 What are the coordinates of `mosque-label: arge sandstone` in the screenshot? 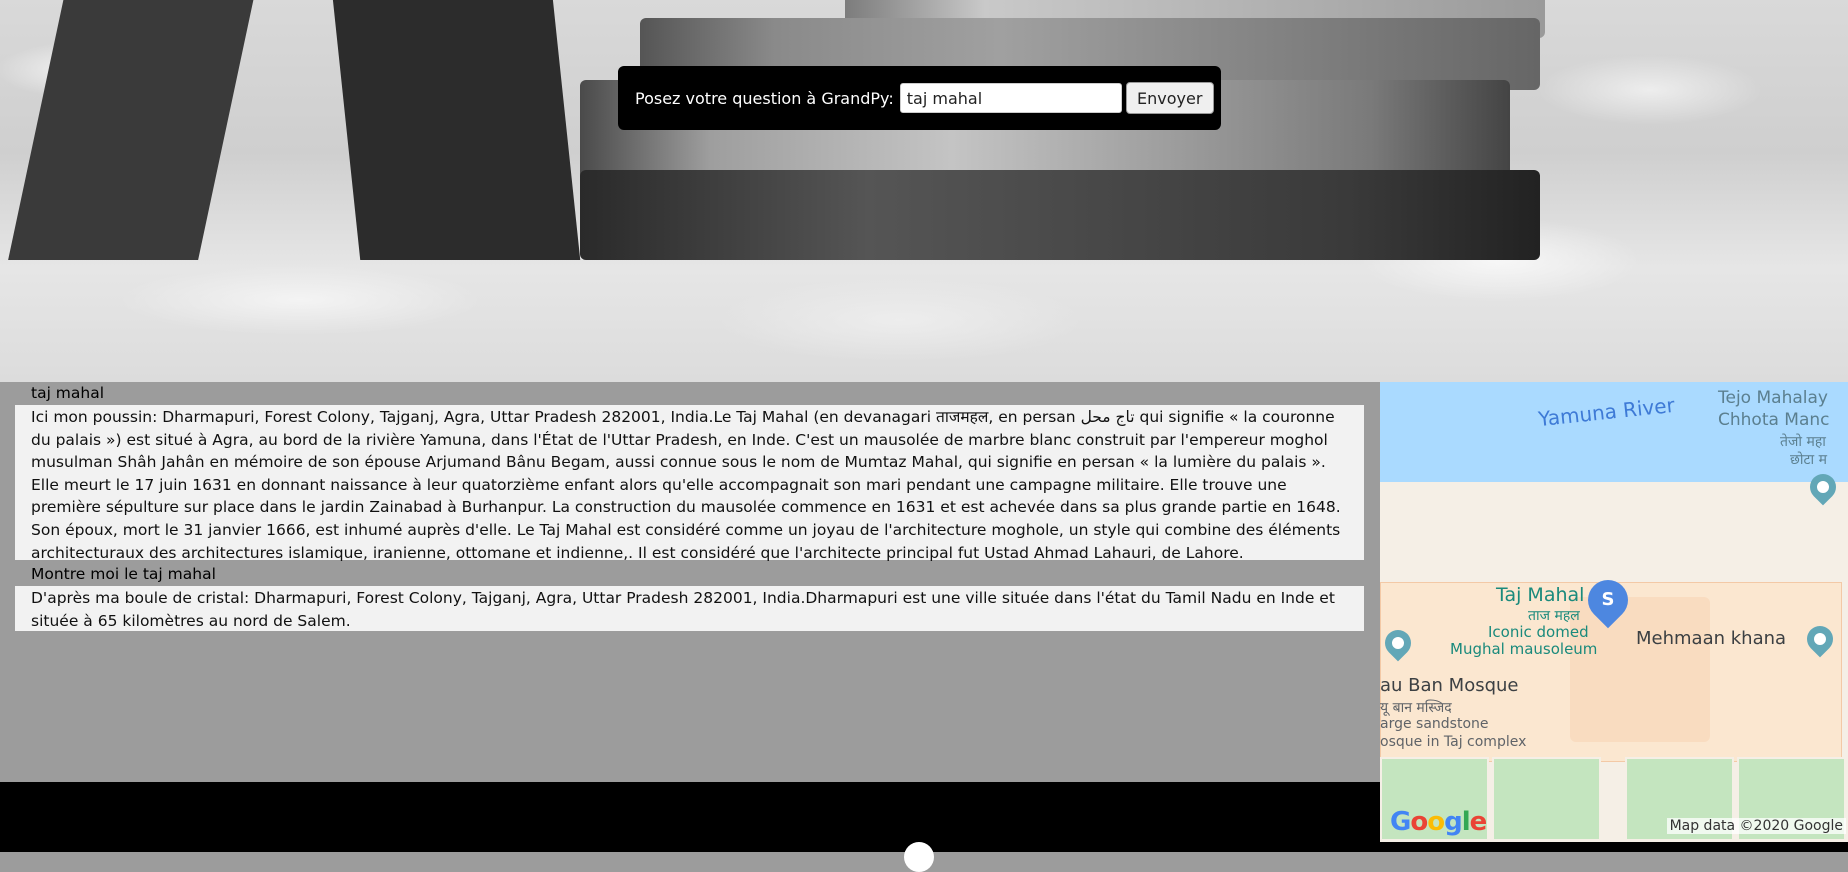 It's located at (1434, 724).